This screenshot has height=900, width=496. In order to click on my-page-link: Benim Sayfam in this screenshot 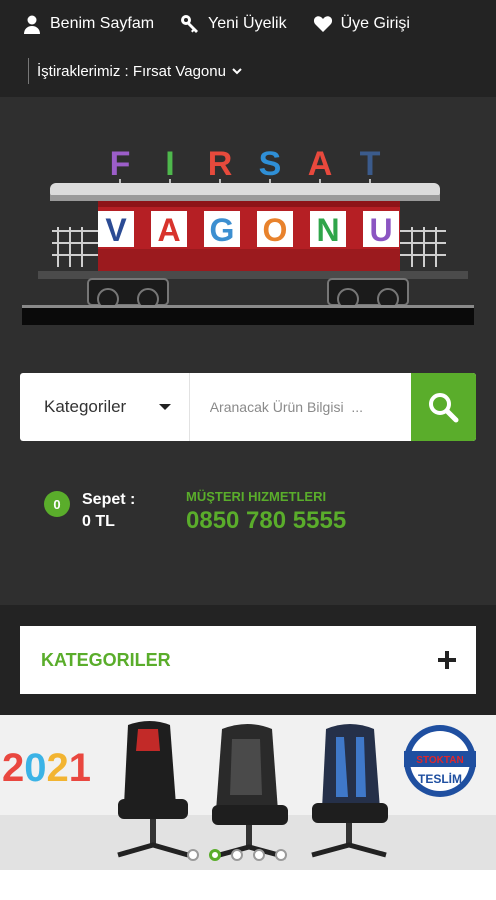, I will do `click(88, 24)`.